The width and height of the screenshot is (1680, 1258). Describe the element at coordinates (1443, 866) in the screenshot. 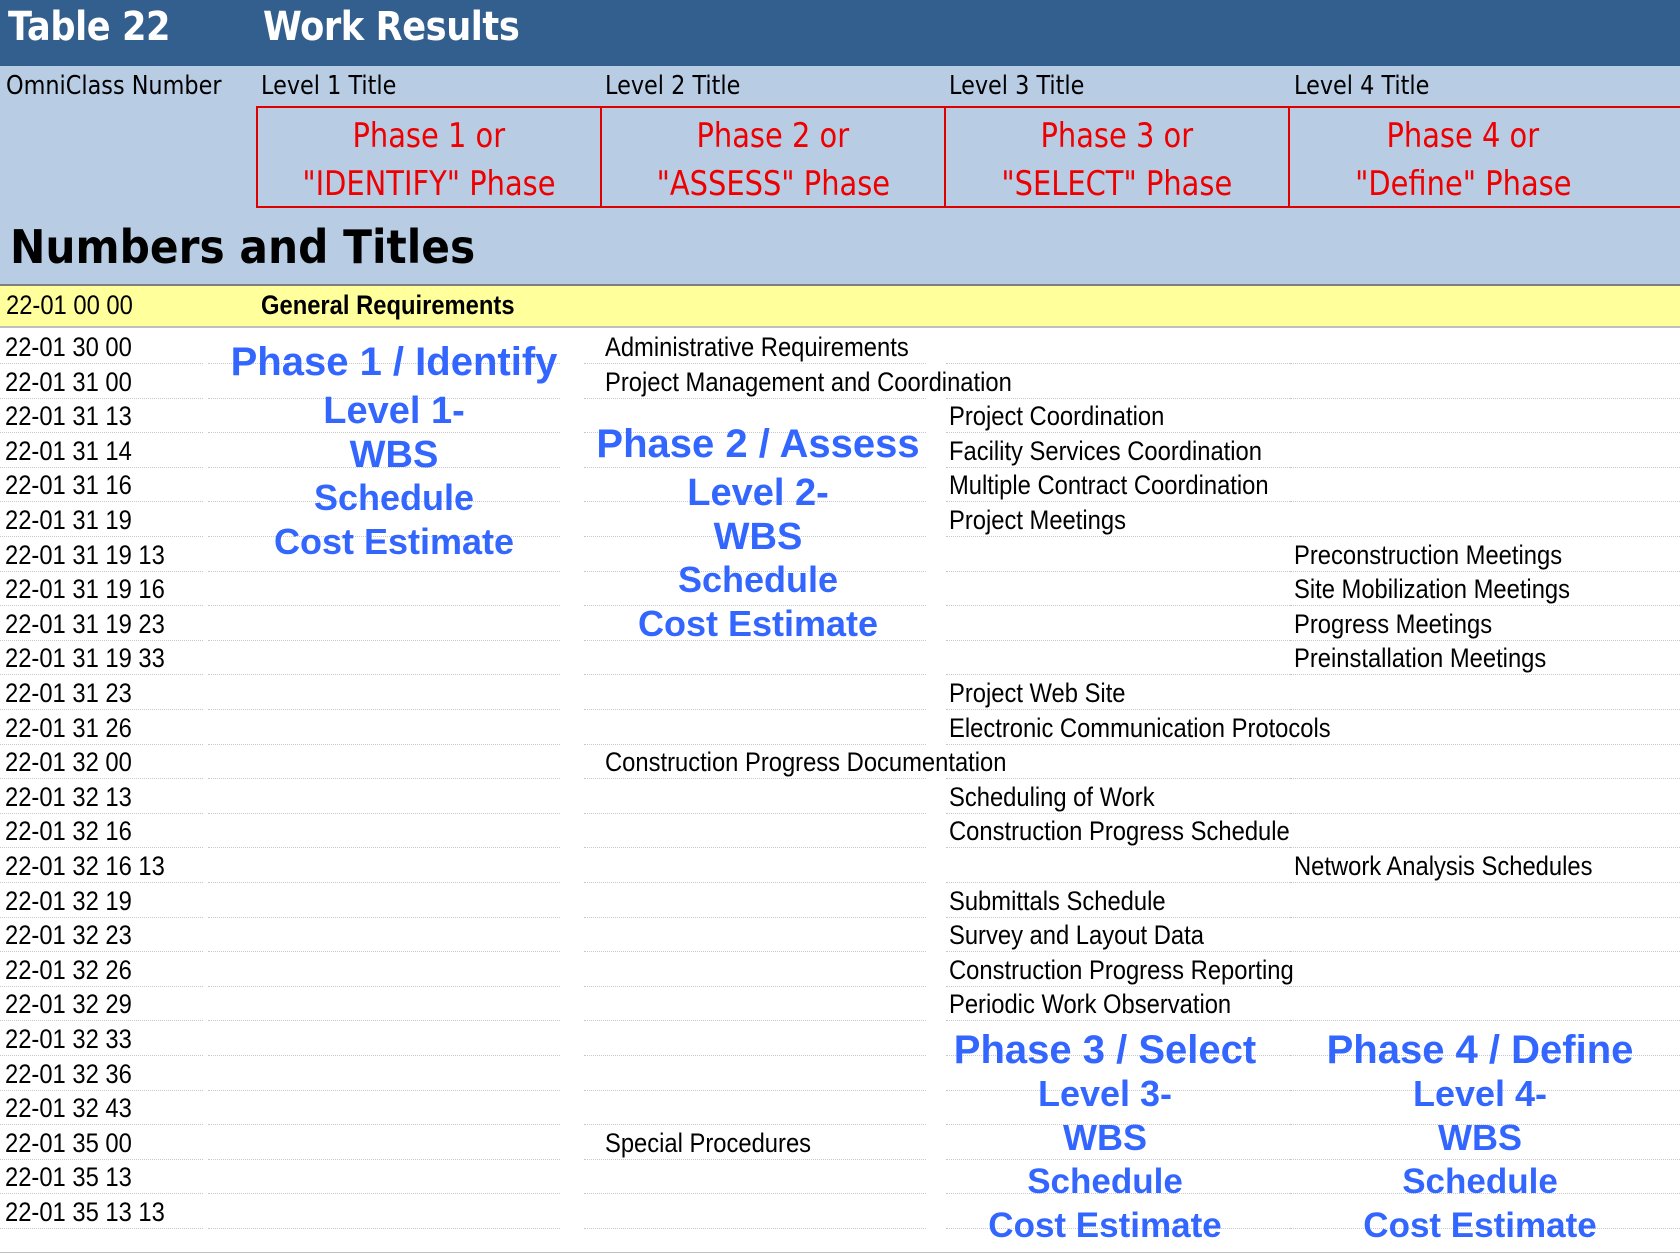

I see `row-title: Network Analysis Schedules` at that location.